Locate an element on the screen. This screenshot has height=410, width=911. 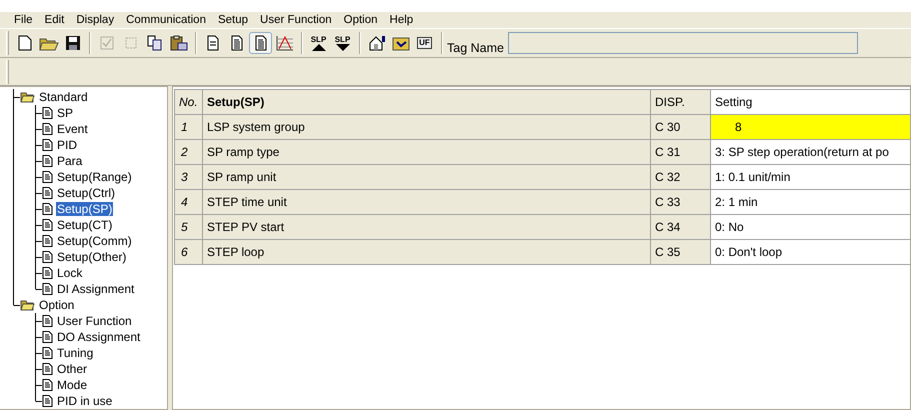
arrow-down-icon is located at coordinates (343, 47).